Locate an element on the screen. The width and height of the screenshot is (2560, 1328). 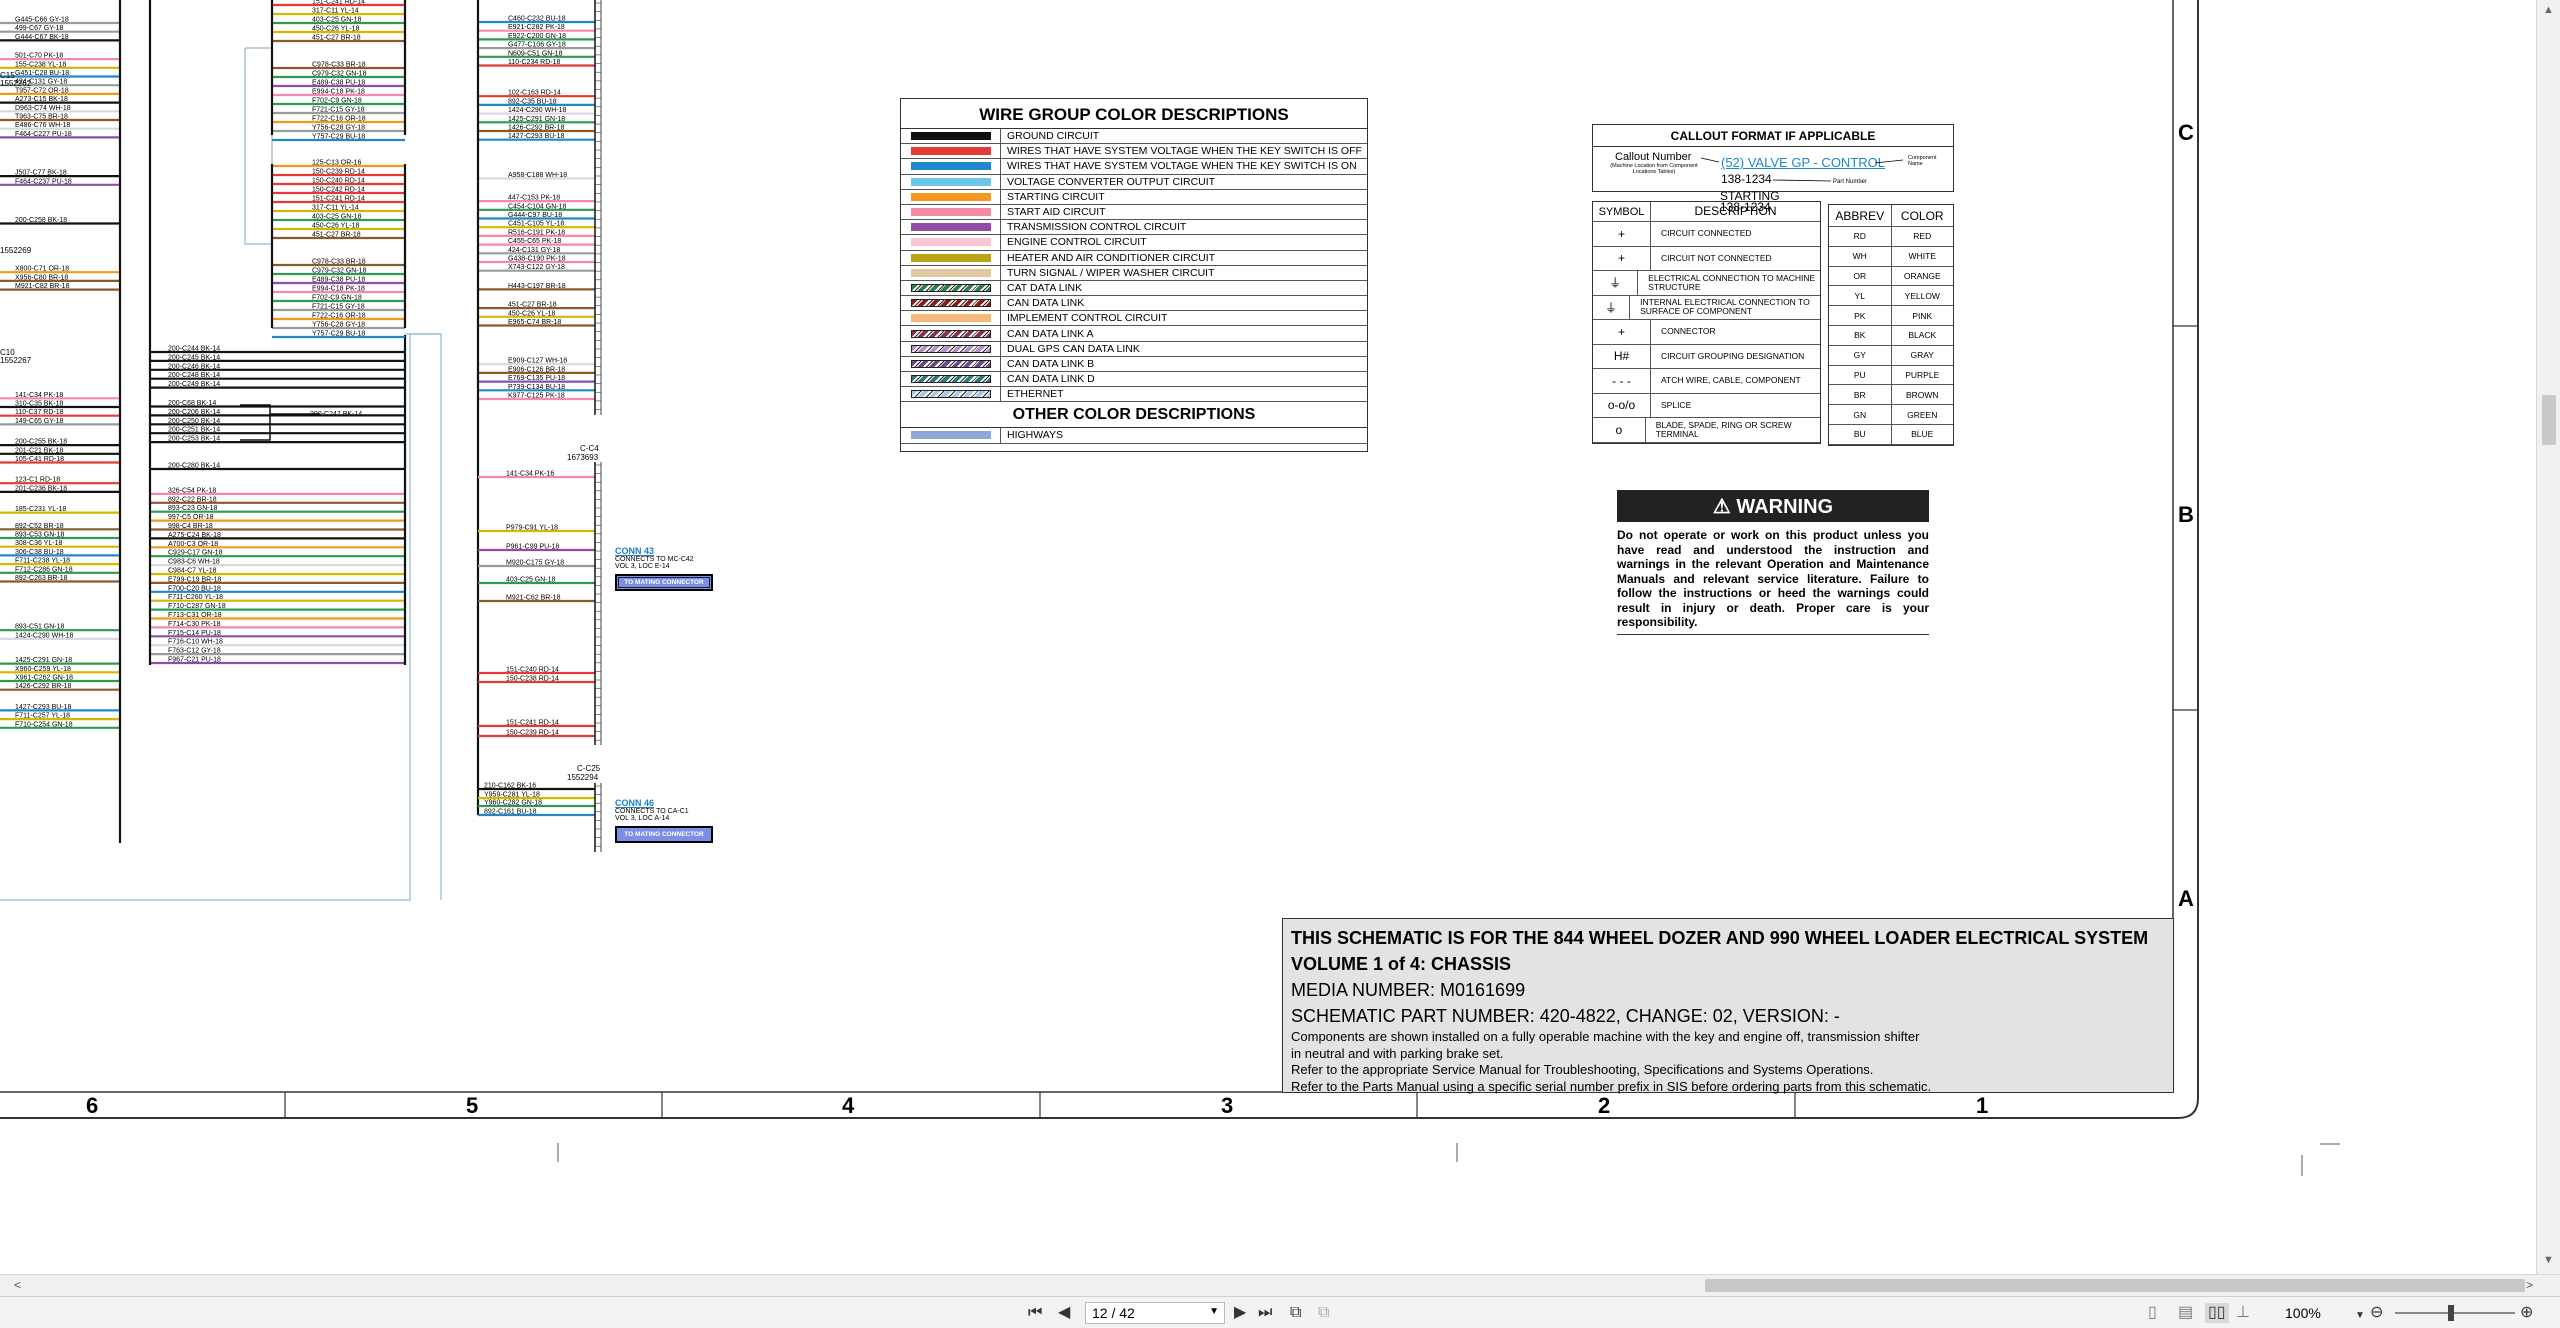
previous-page-icon: ◀ is located at coordinates (1064, 1313).